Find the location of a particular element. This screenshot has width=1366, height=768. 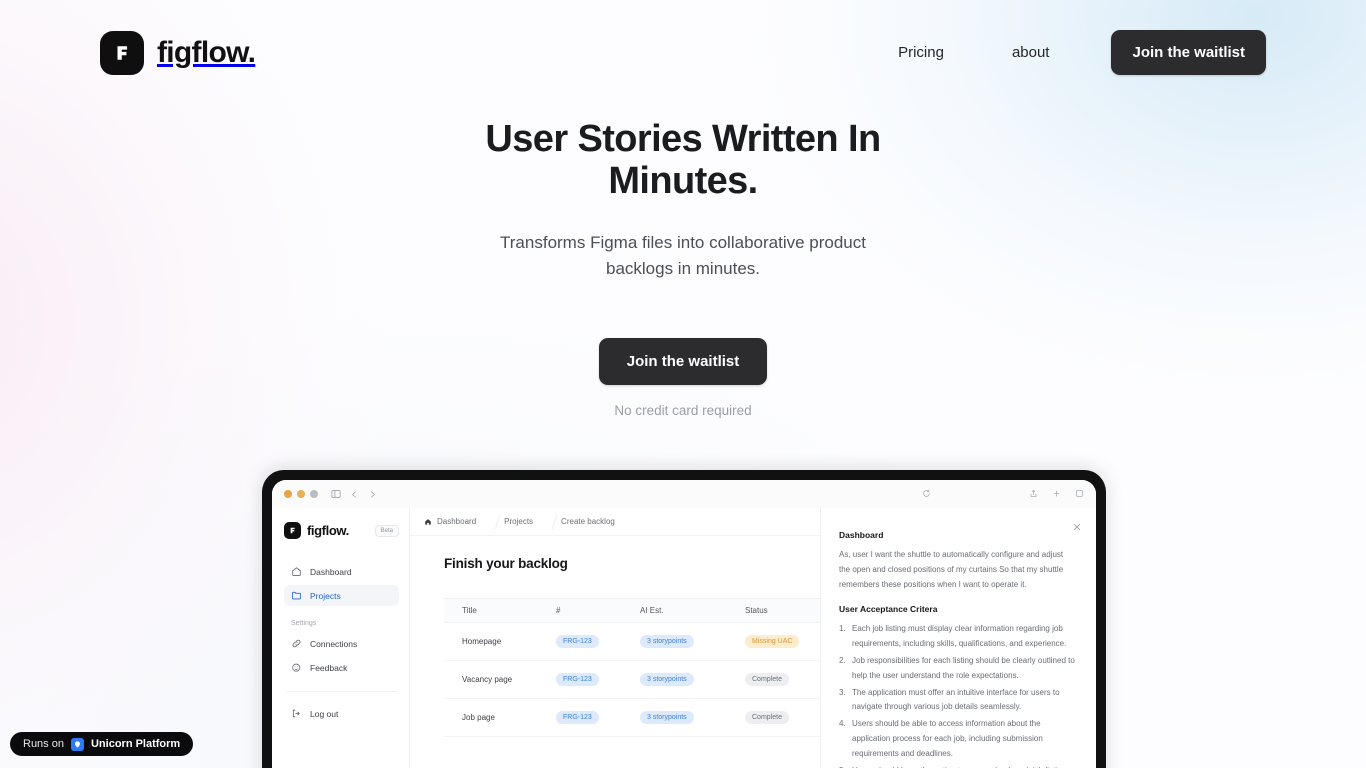

new-tab-icon is located at coordinates (1056, 494).